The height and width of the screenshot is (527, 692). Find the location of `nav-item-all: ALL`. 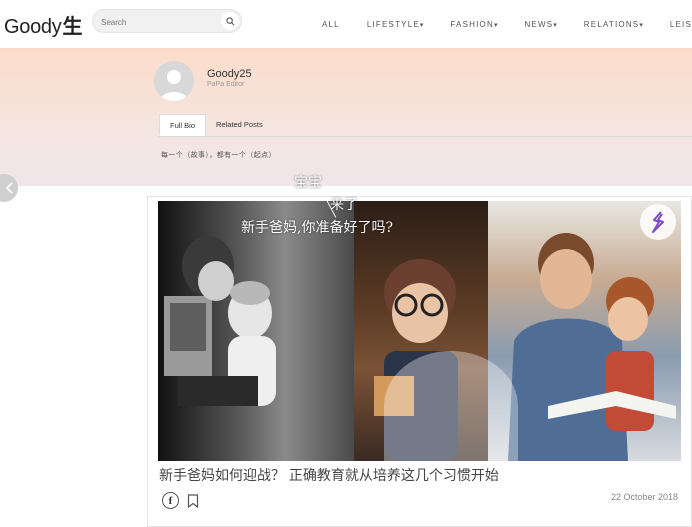

nav-item-all: ALL is located at coordinates (331, 24).